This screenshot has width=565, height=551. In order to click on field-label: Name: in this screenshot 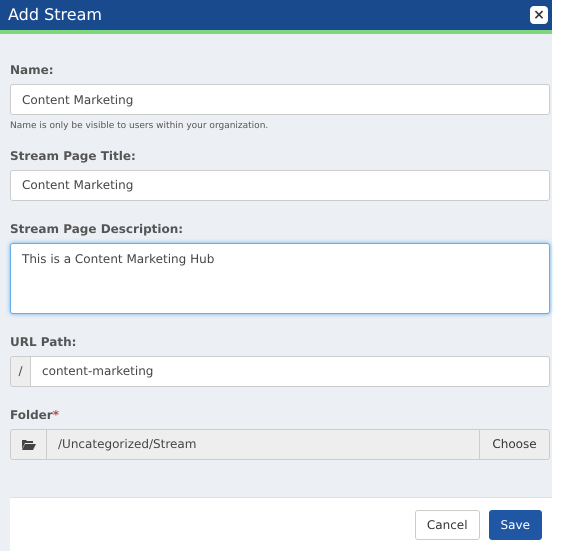, I will do `click(32, 70)`.